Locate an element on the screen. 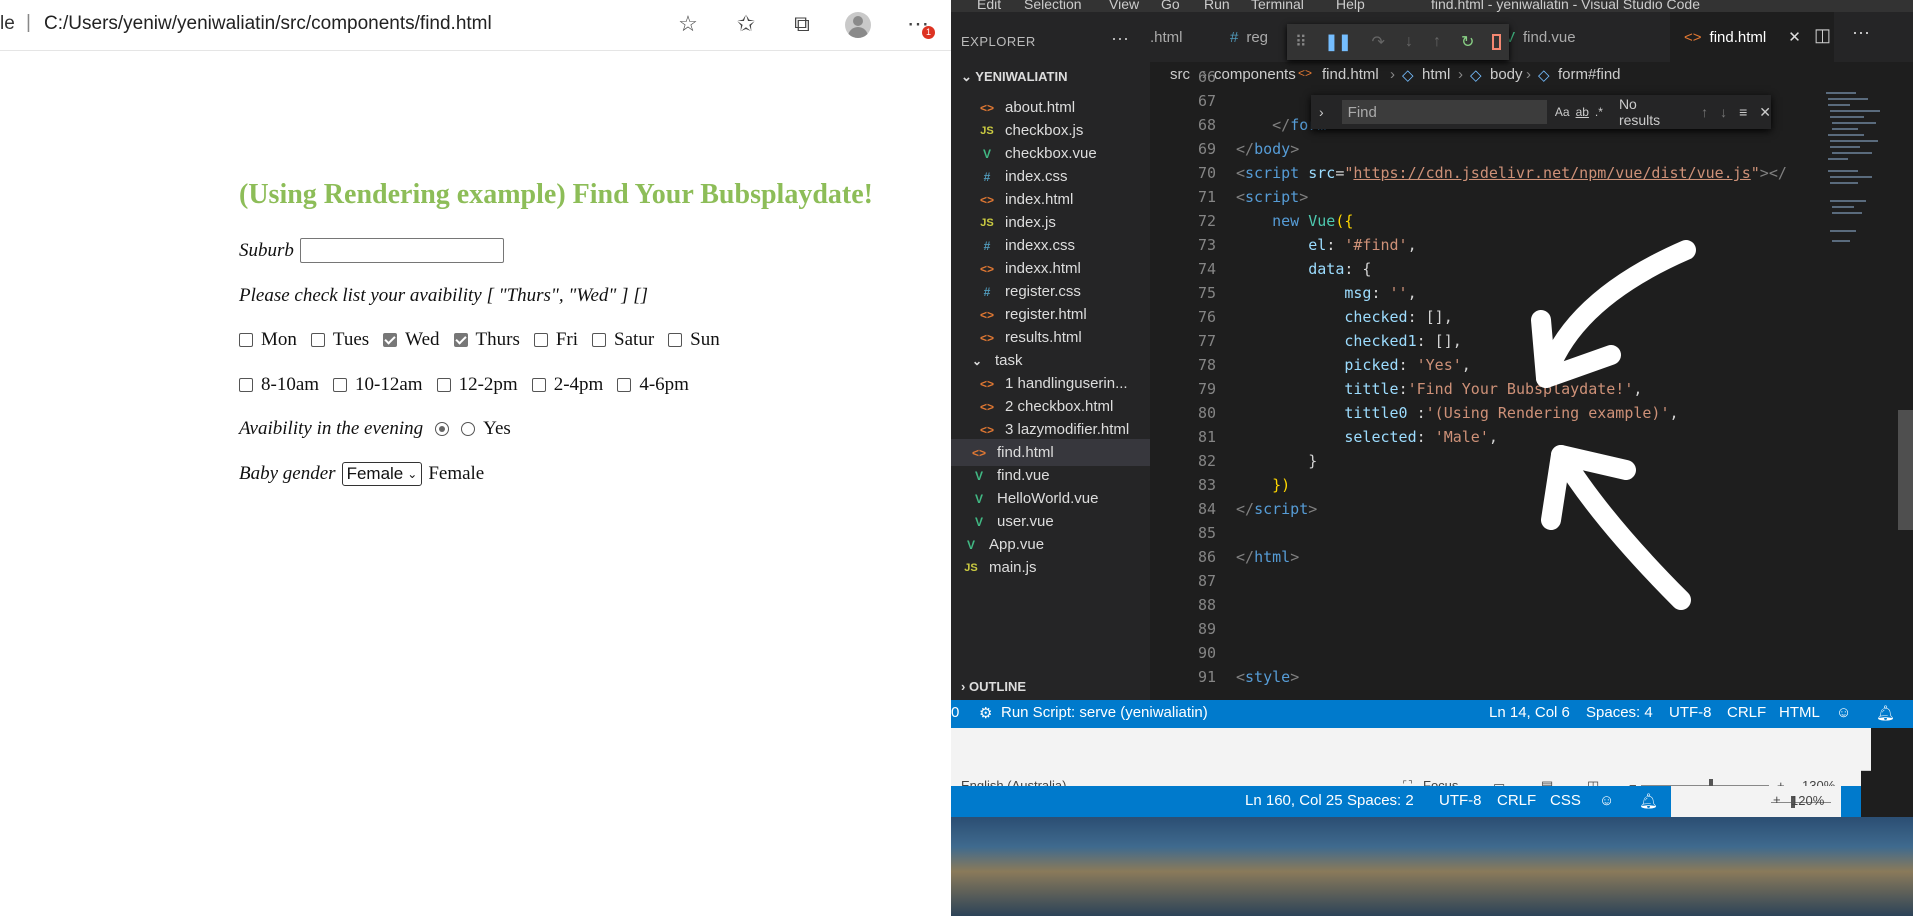 The width and height of the screenshot is (1913, 916). menu-run: Run is located at coordinates (1217, 6).